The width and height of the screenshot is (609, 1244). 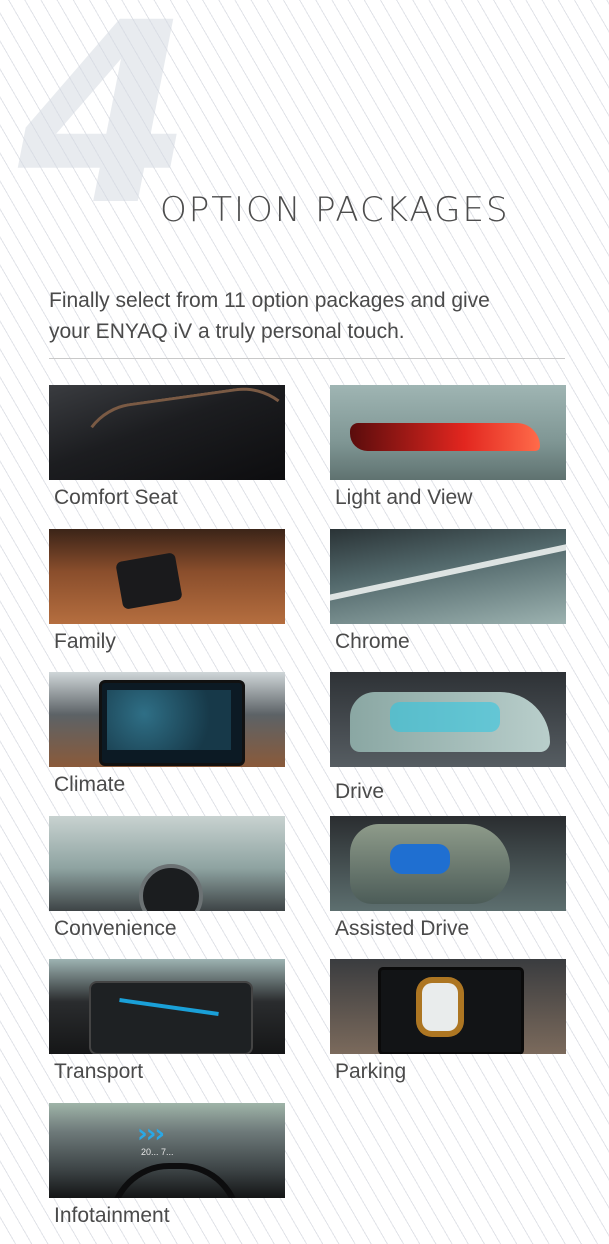 I want to click on package-parking: Parking, so click(x=448, y=1021).